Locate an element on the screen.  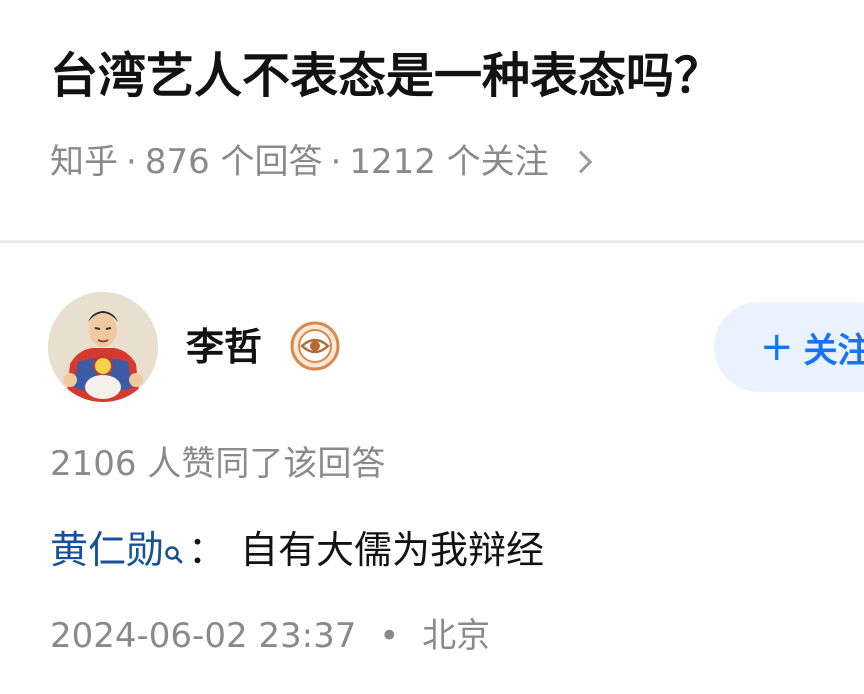
avatar is located at coordinates (103, 347).